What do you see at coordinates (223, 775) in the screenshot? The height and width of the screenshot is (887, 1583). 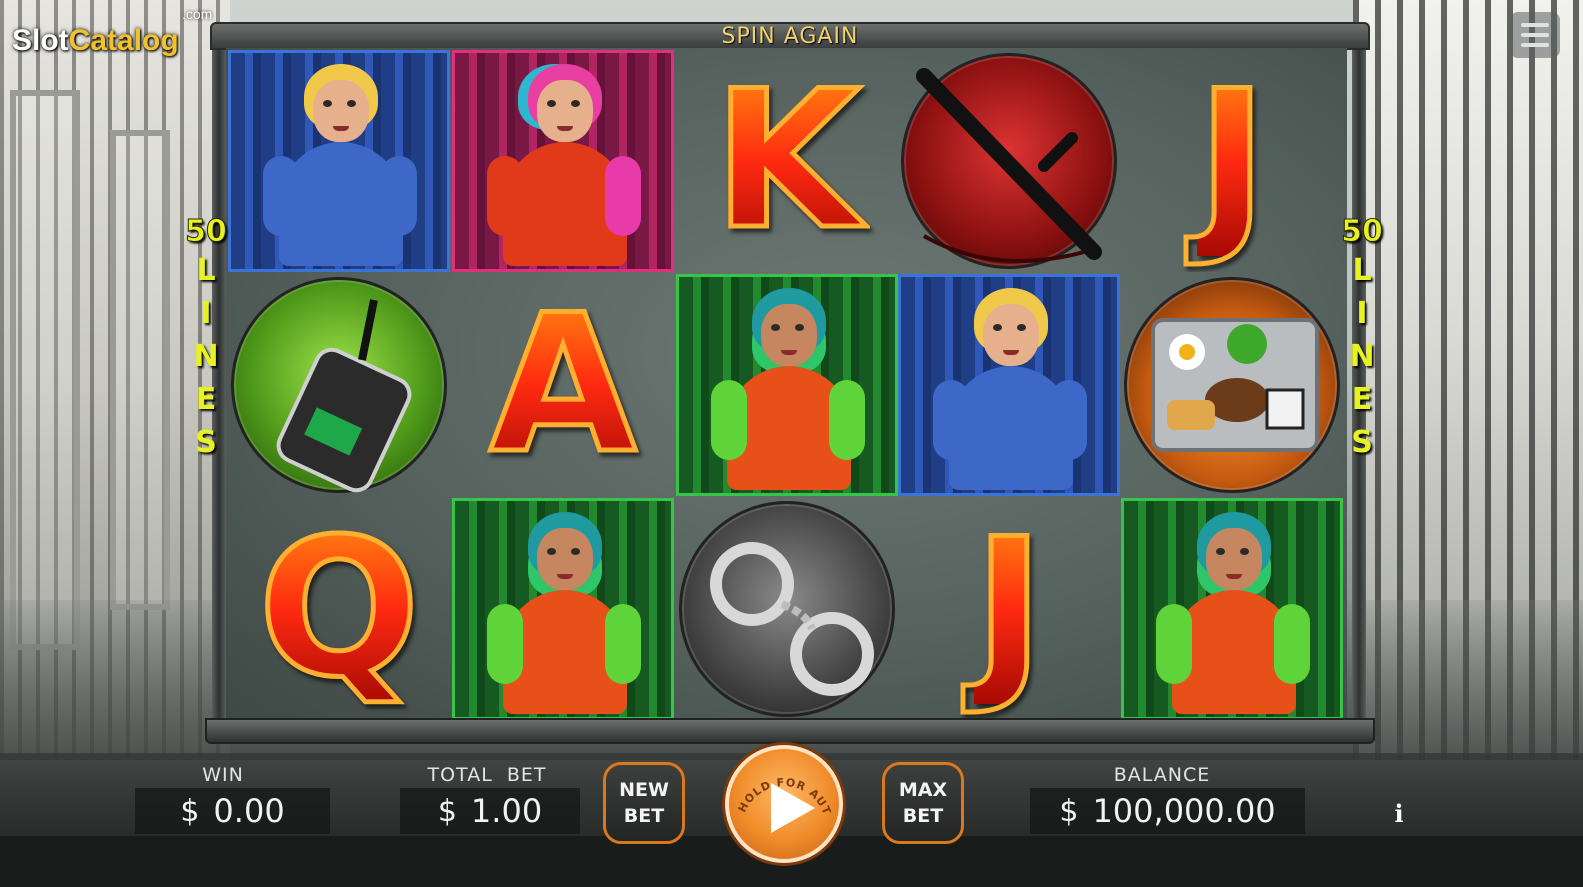 I see `win-label: WIN` at bounding box center [223, 775].